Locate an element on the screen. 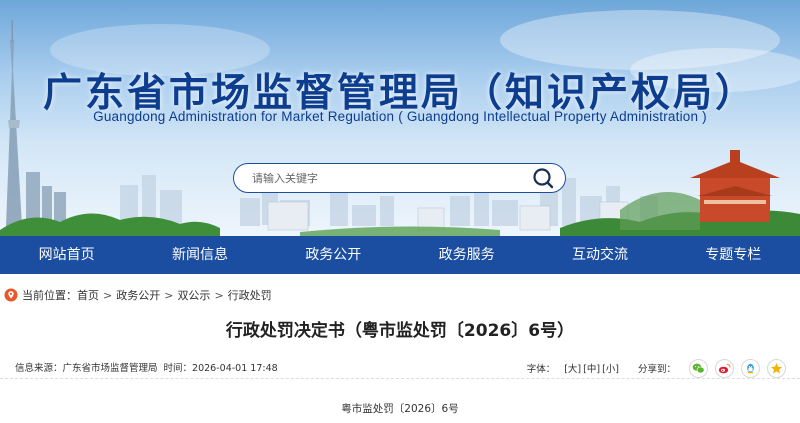 The image size is (800, 423). magnifier-icon is located at coordinates (543, 178).